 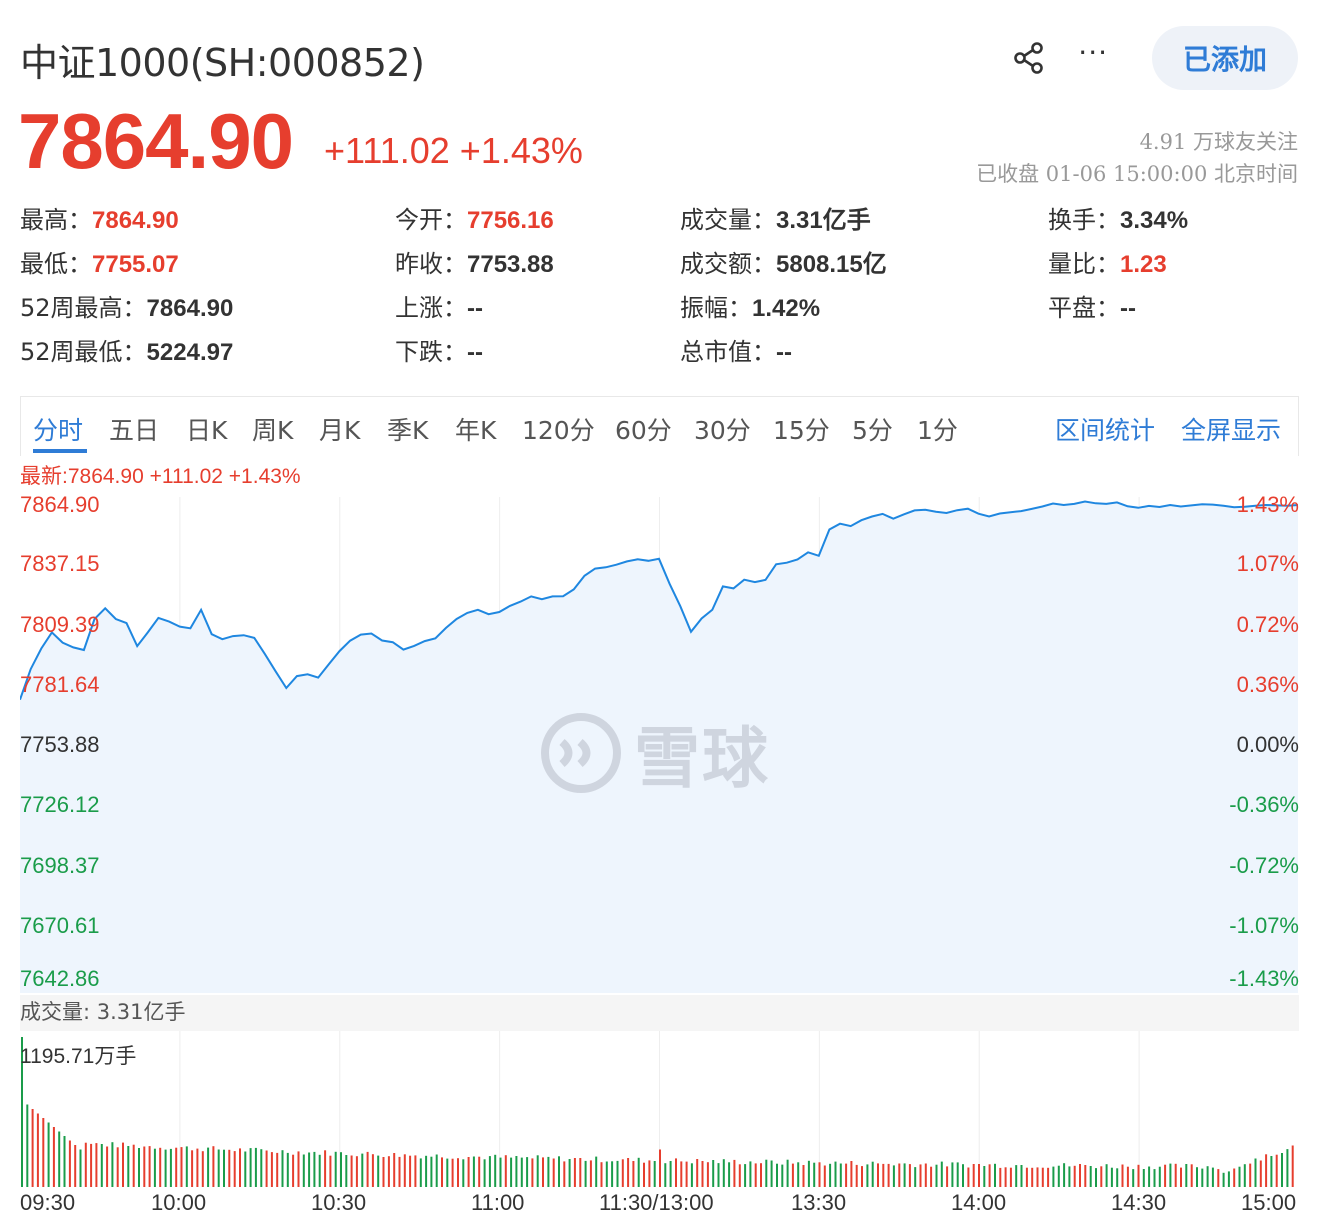 What do you see at coordinates (1269, 1202) in the screenshot?
I see `x-axis-time-label: 15:00` at bounding box center [1269, 1202].